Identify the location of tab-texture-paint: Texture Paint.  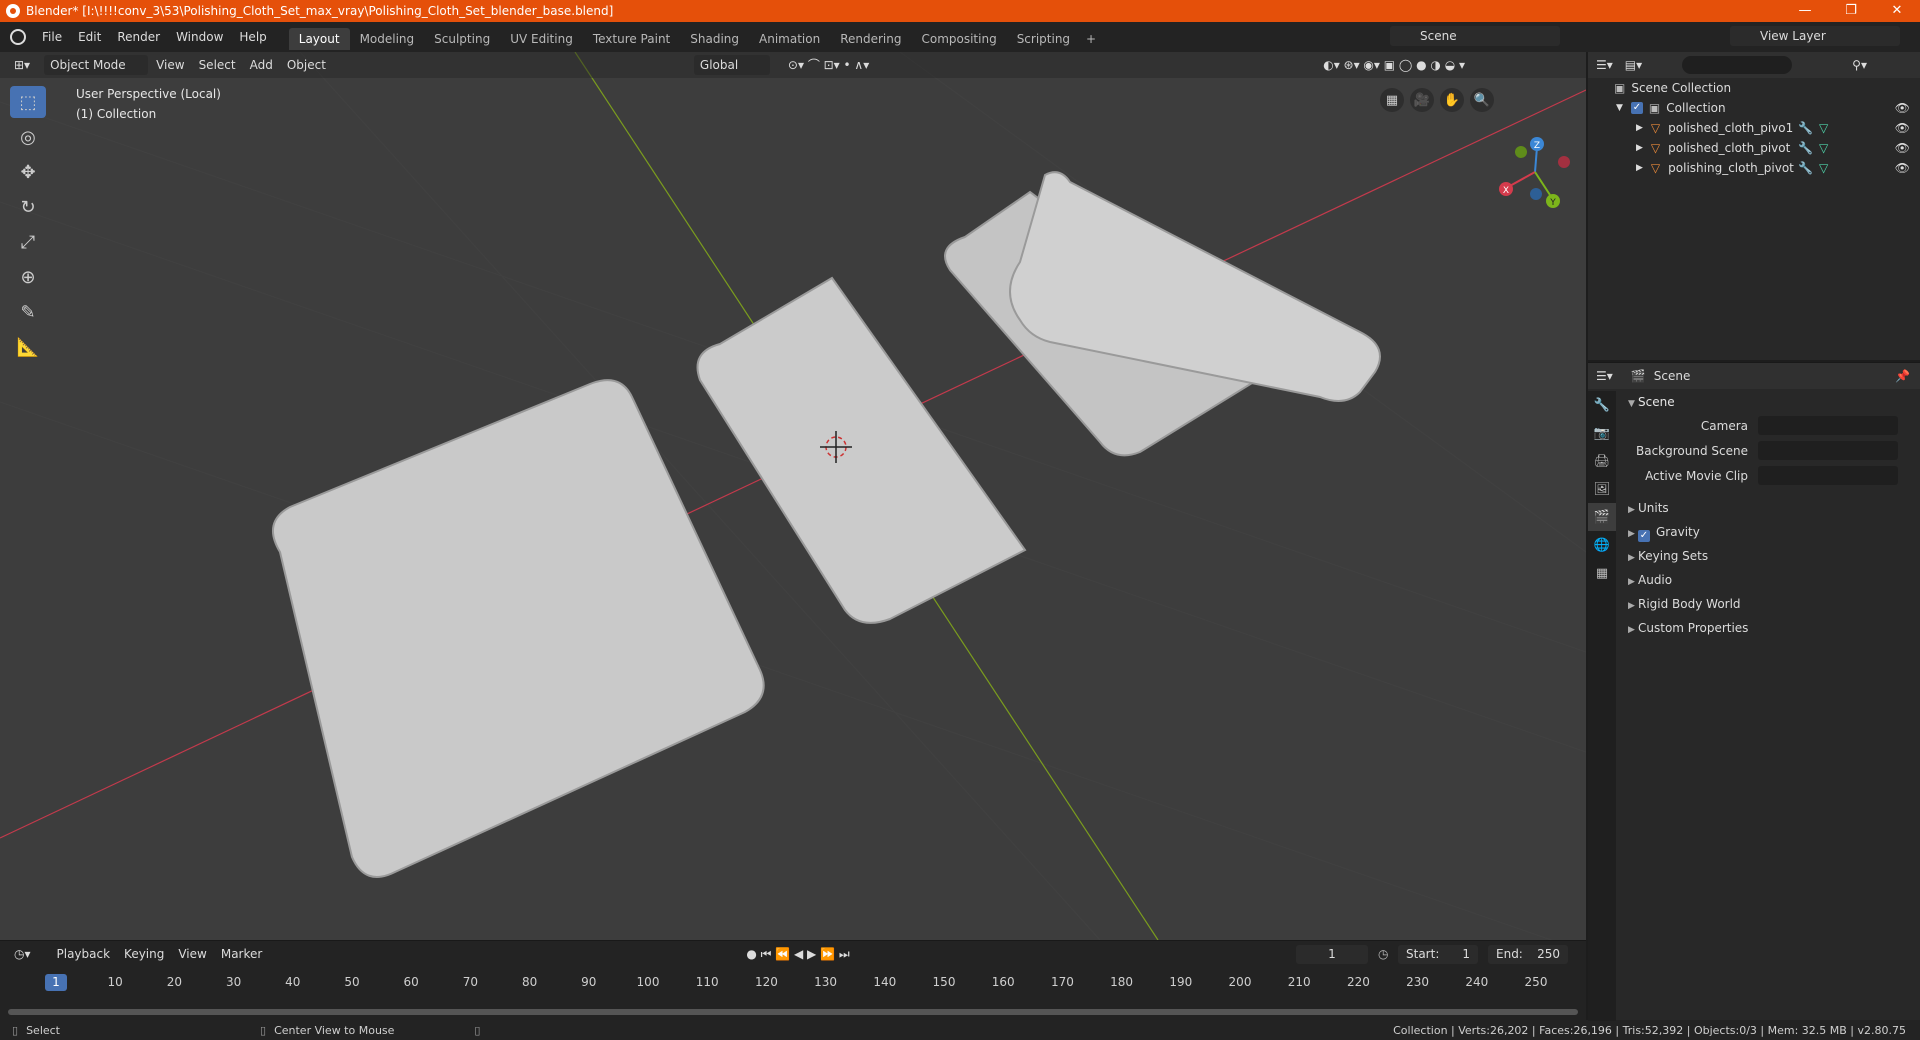
(631, 39).